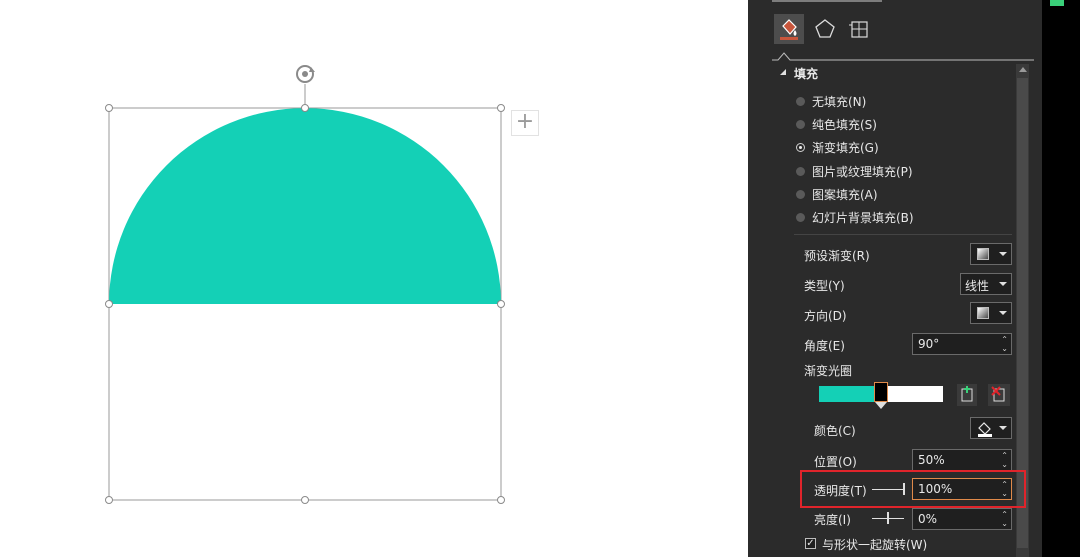 The height and width of the screenshot is (557, 1080). Describe the element at coordinates (824, 346) in the screenshot. I see `angle-label: 角度(E)` at that location.